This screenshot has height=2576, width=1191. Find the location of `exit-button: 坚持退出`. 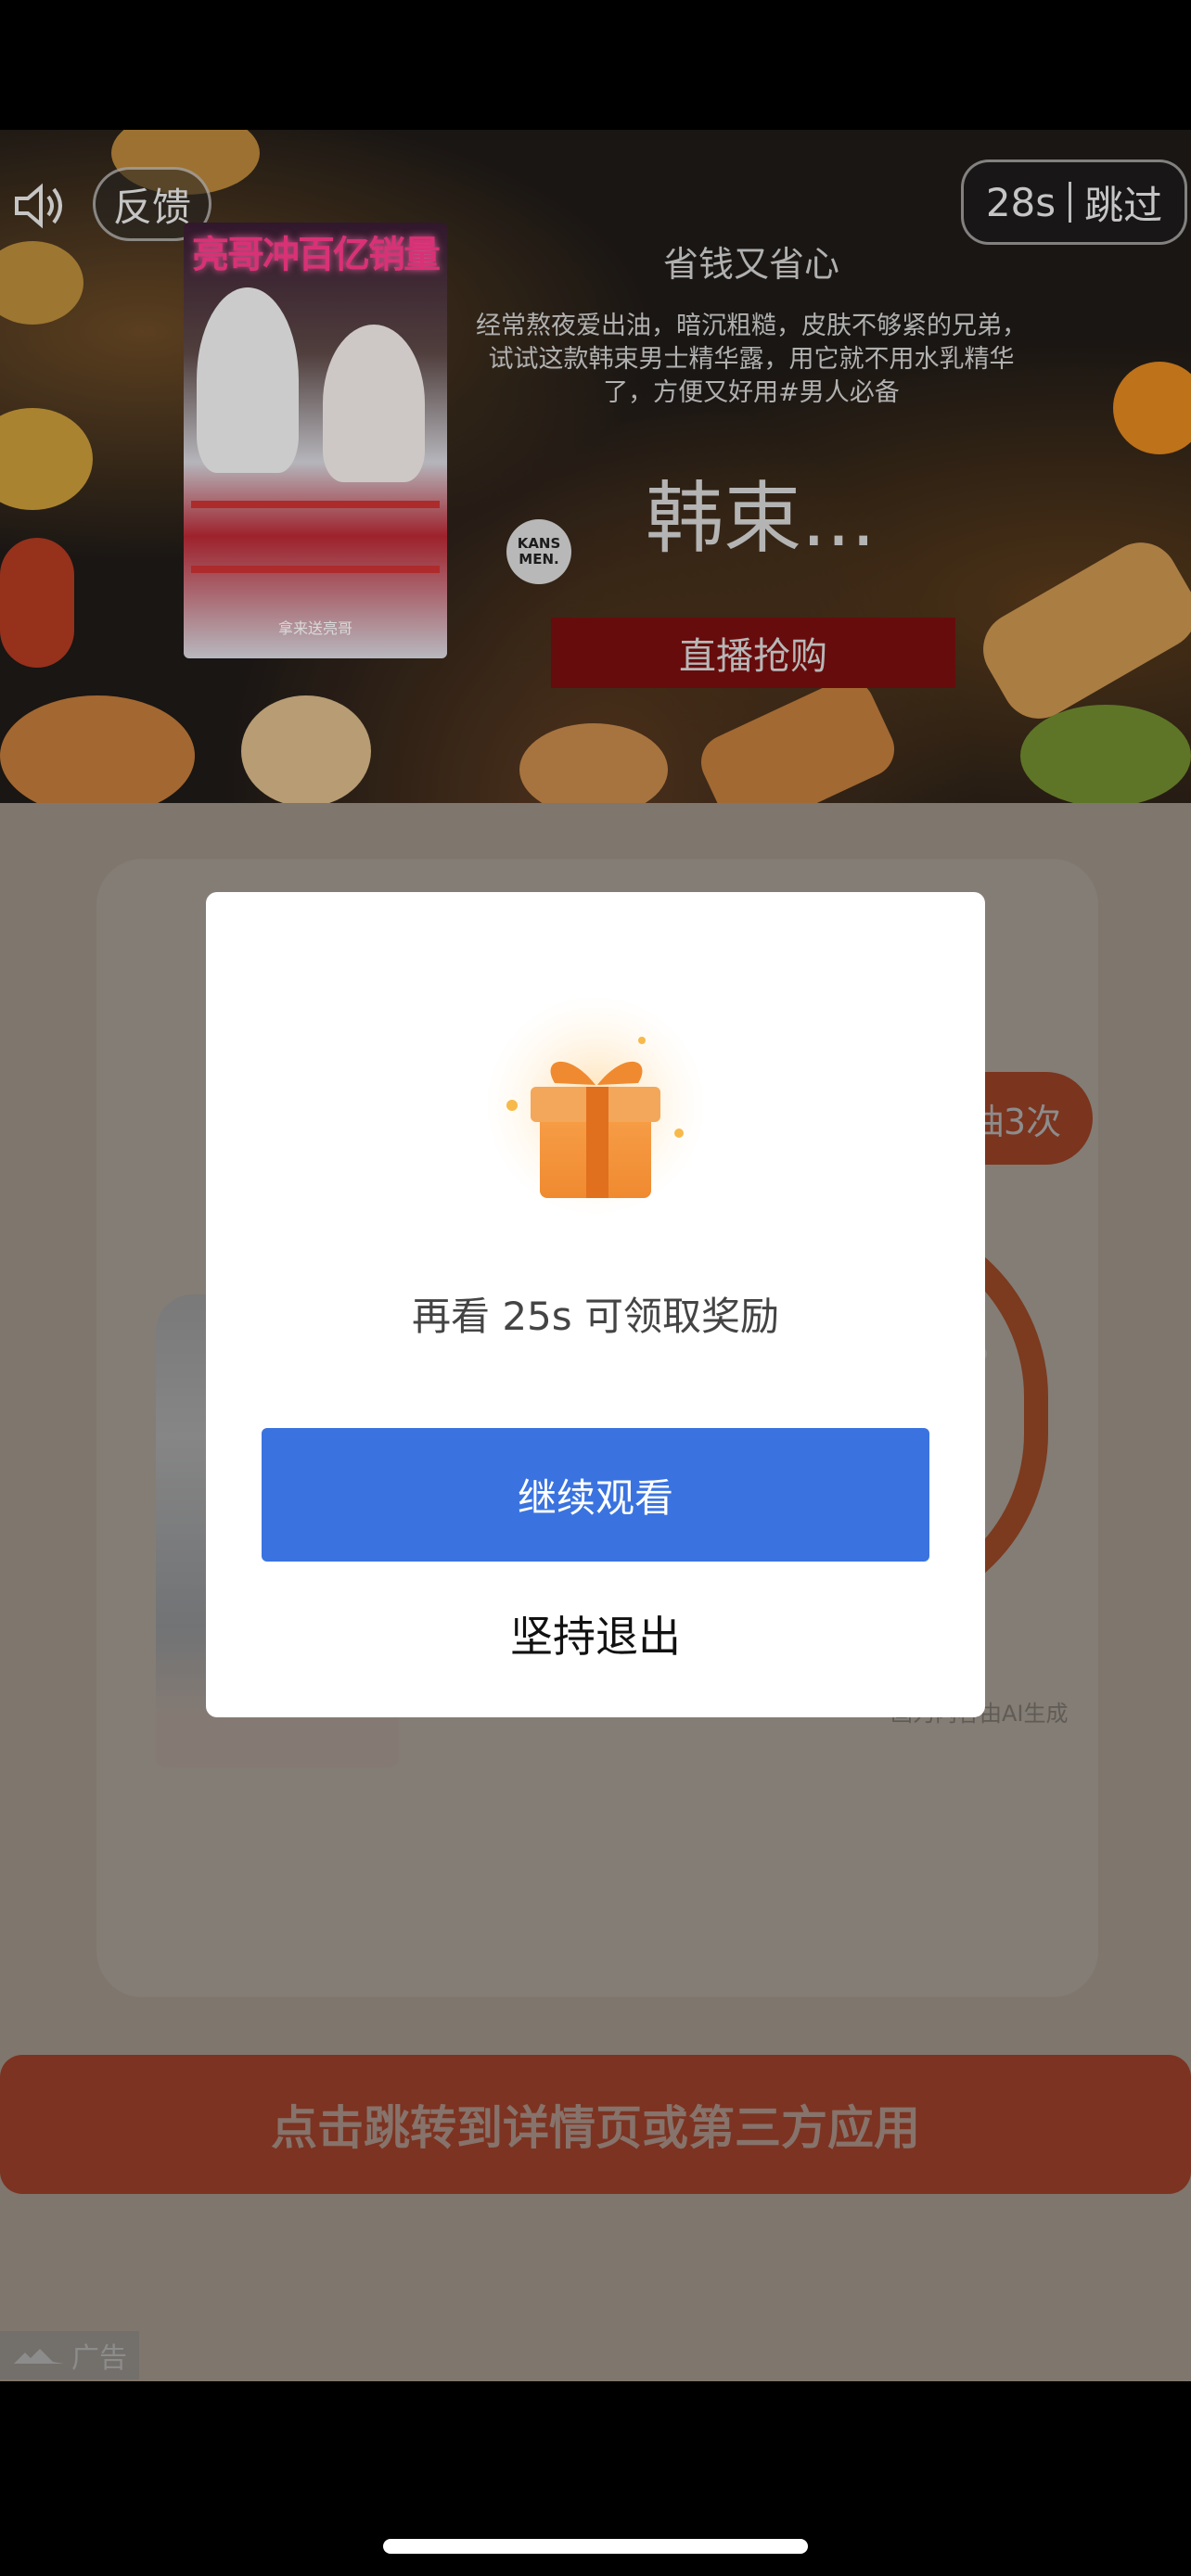

exit-button: 坚持退出 is located at coordinates (595, 1633).